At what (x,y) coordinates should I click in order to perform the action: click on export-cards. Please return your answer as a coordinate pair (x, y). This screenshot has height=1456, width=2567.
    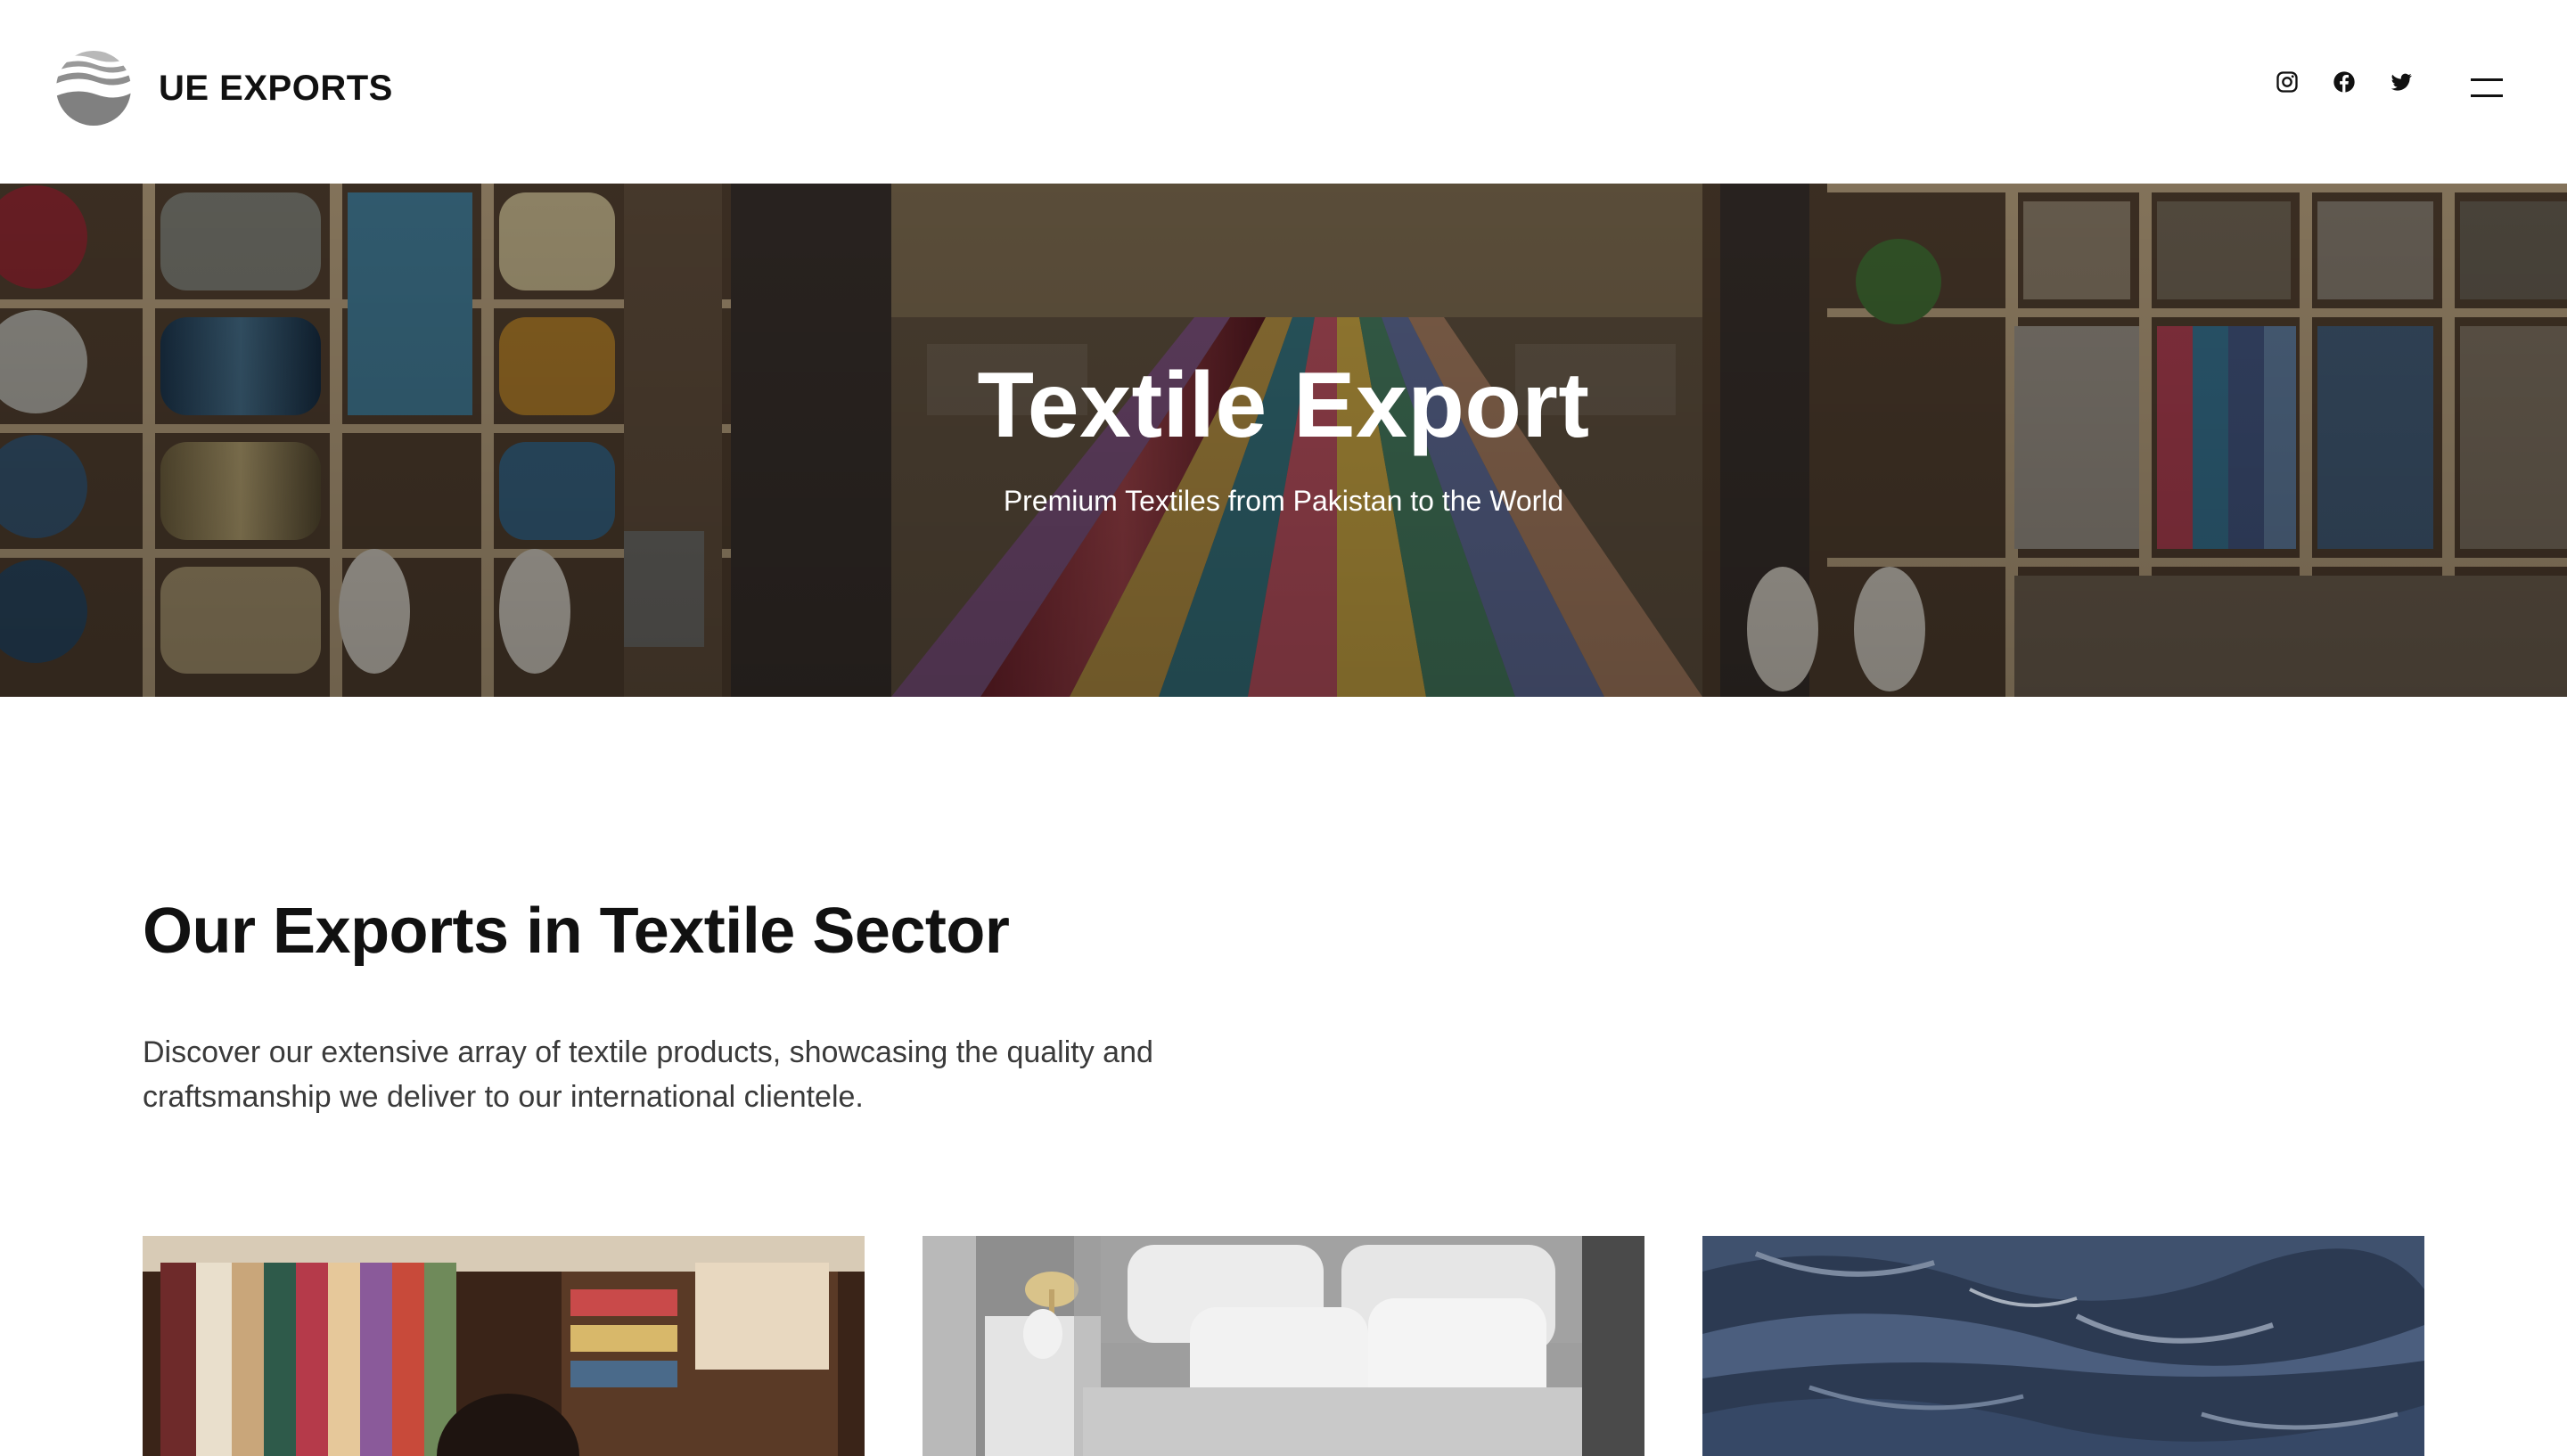
    Looking at the image, I should click on (1283, 1346).